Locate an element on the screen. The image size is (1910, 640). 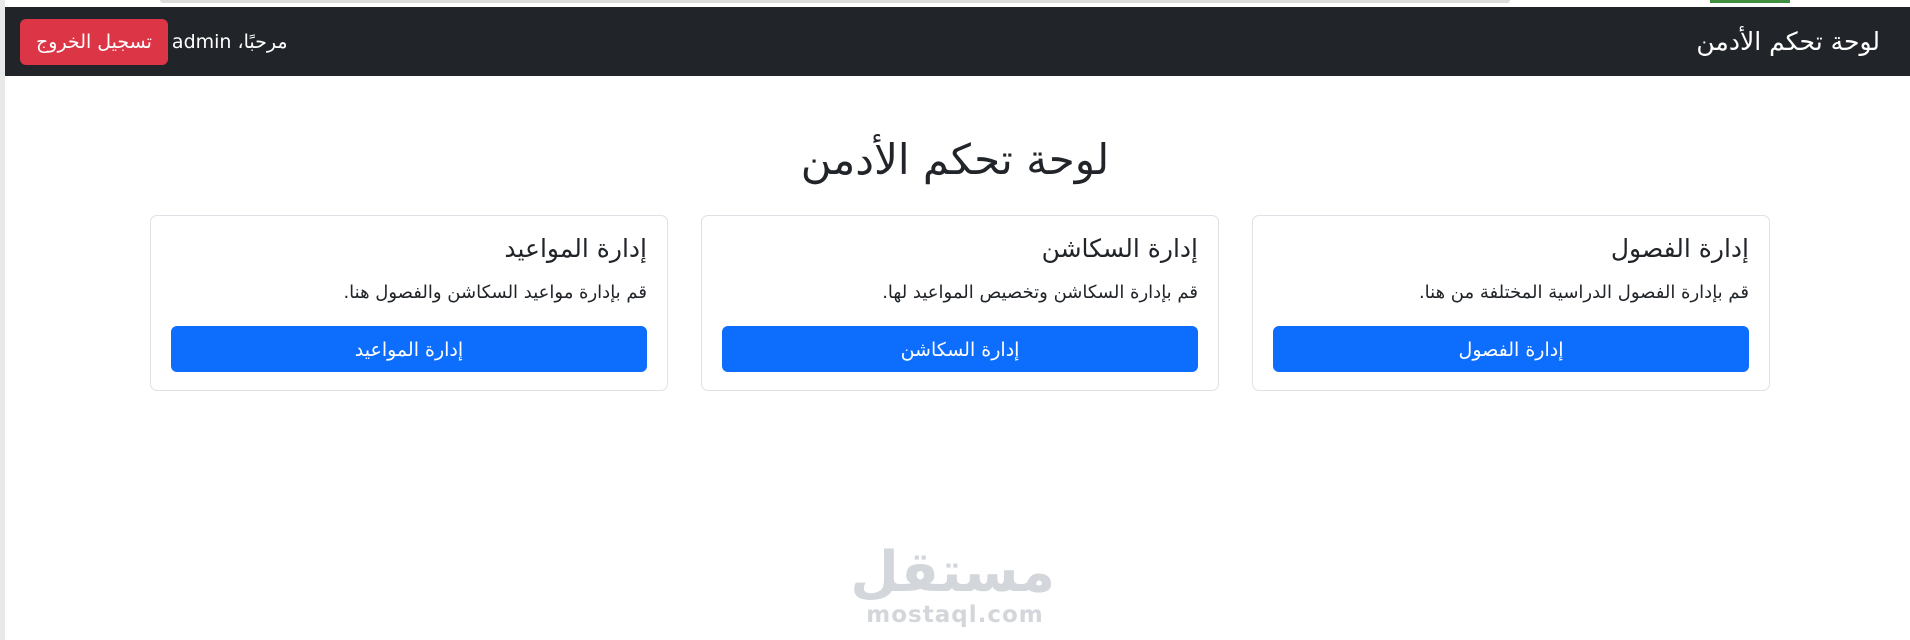
card-title: إدارة المواعيد is located at coordinates (575, 248).